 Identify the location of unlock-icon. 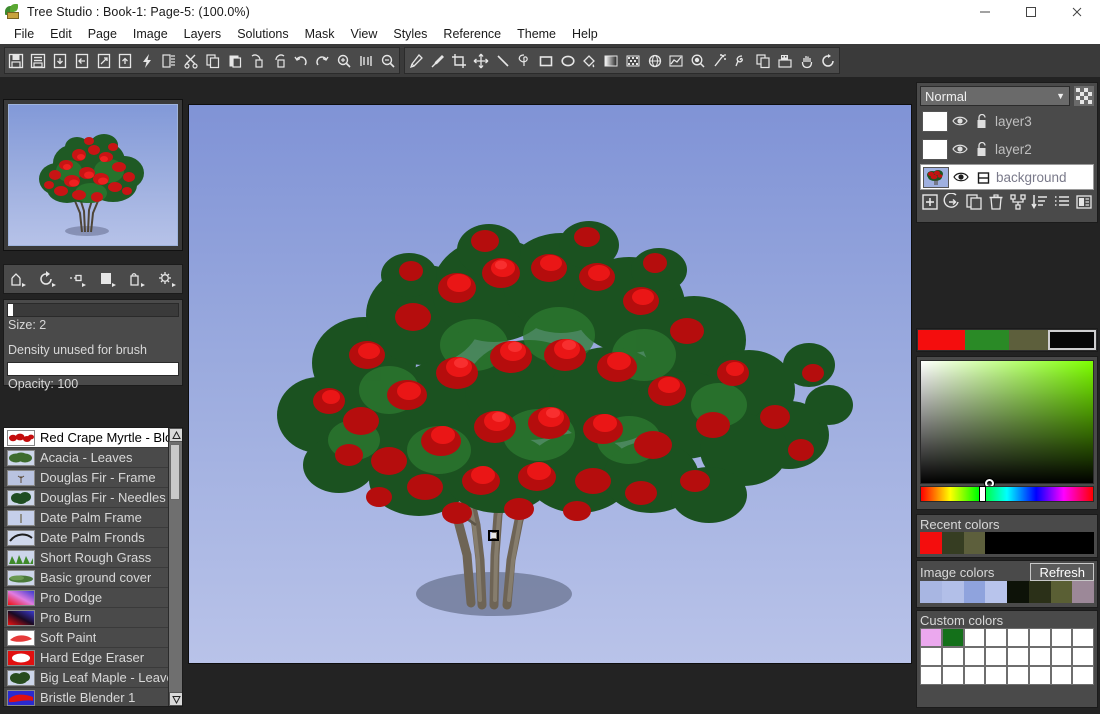
(982, 121).